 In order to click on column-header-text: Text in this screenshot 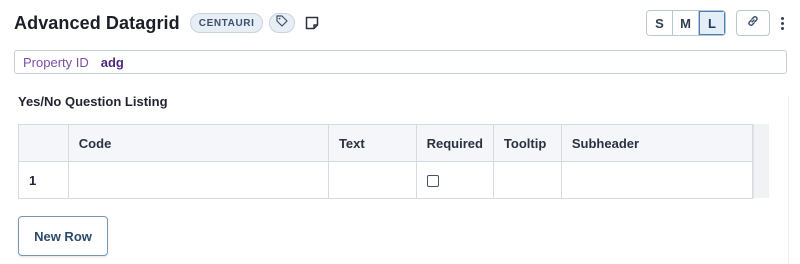, I will do `click(372, 143)`.